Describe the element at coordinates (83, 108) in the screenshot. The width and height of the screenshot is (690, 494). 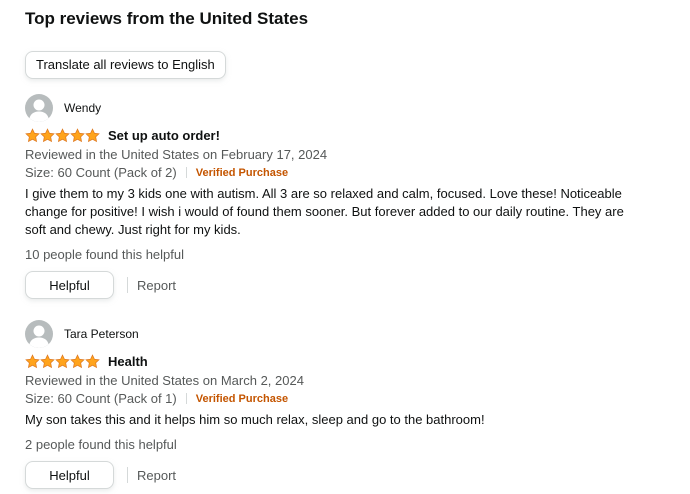
I see `reviewer-name: Wendy` at that location.